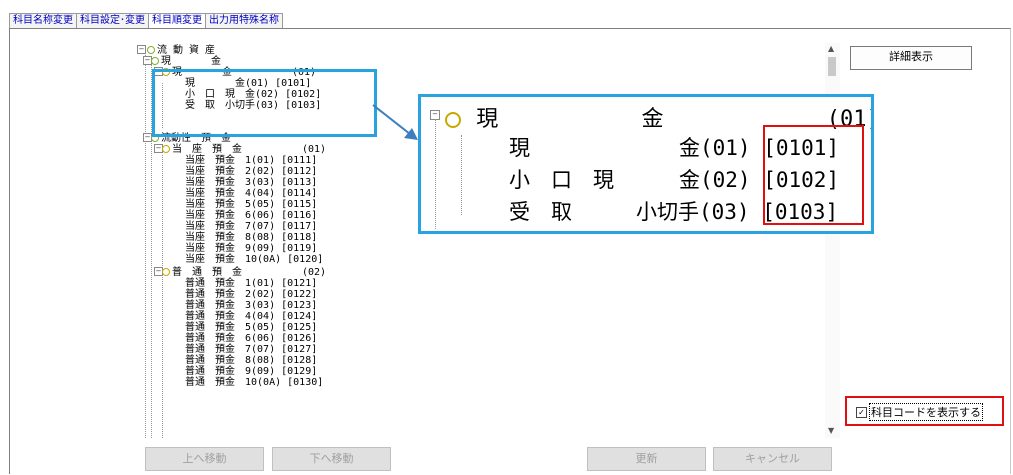  What do you see at coordinates (772, 459) in the screenshot?
I see `cancel-button: キャンセル` at bounding box center [772, 459].